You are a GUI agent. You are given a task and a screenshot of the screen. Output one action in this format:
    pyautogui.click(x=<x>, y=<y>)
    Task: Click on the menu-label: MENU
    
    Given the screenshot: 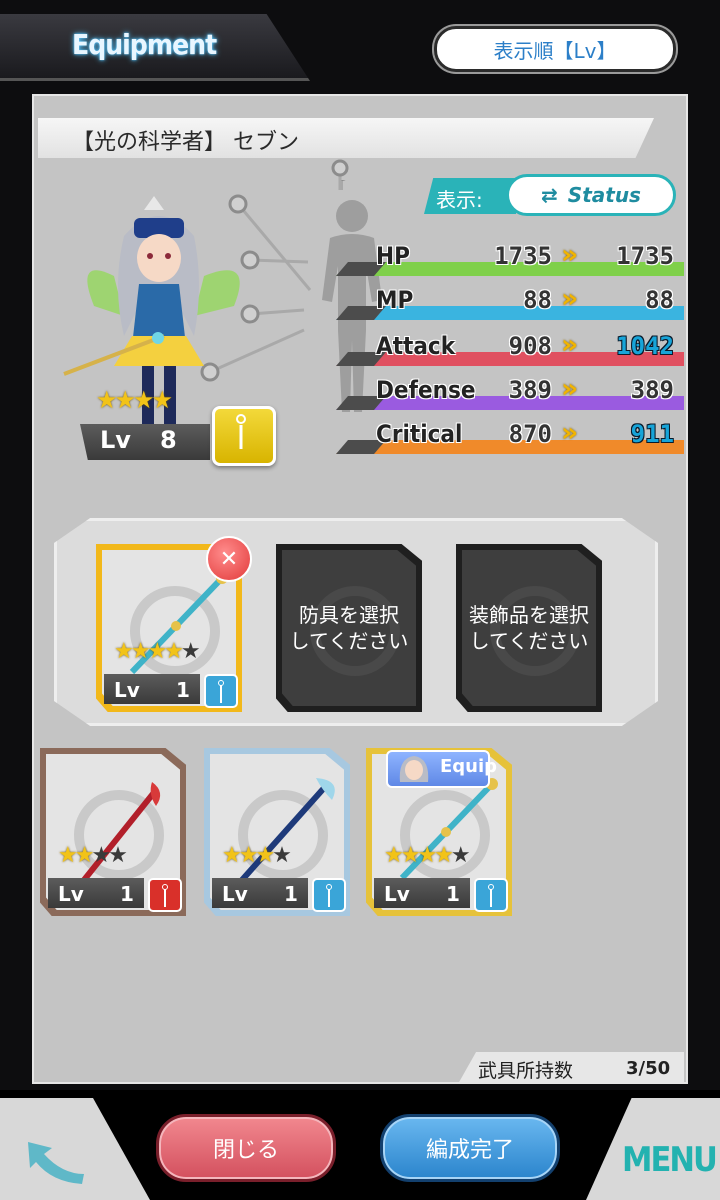 What is the action you would take?
    pyautogui.click(x=670, y=1160)
    